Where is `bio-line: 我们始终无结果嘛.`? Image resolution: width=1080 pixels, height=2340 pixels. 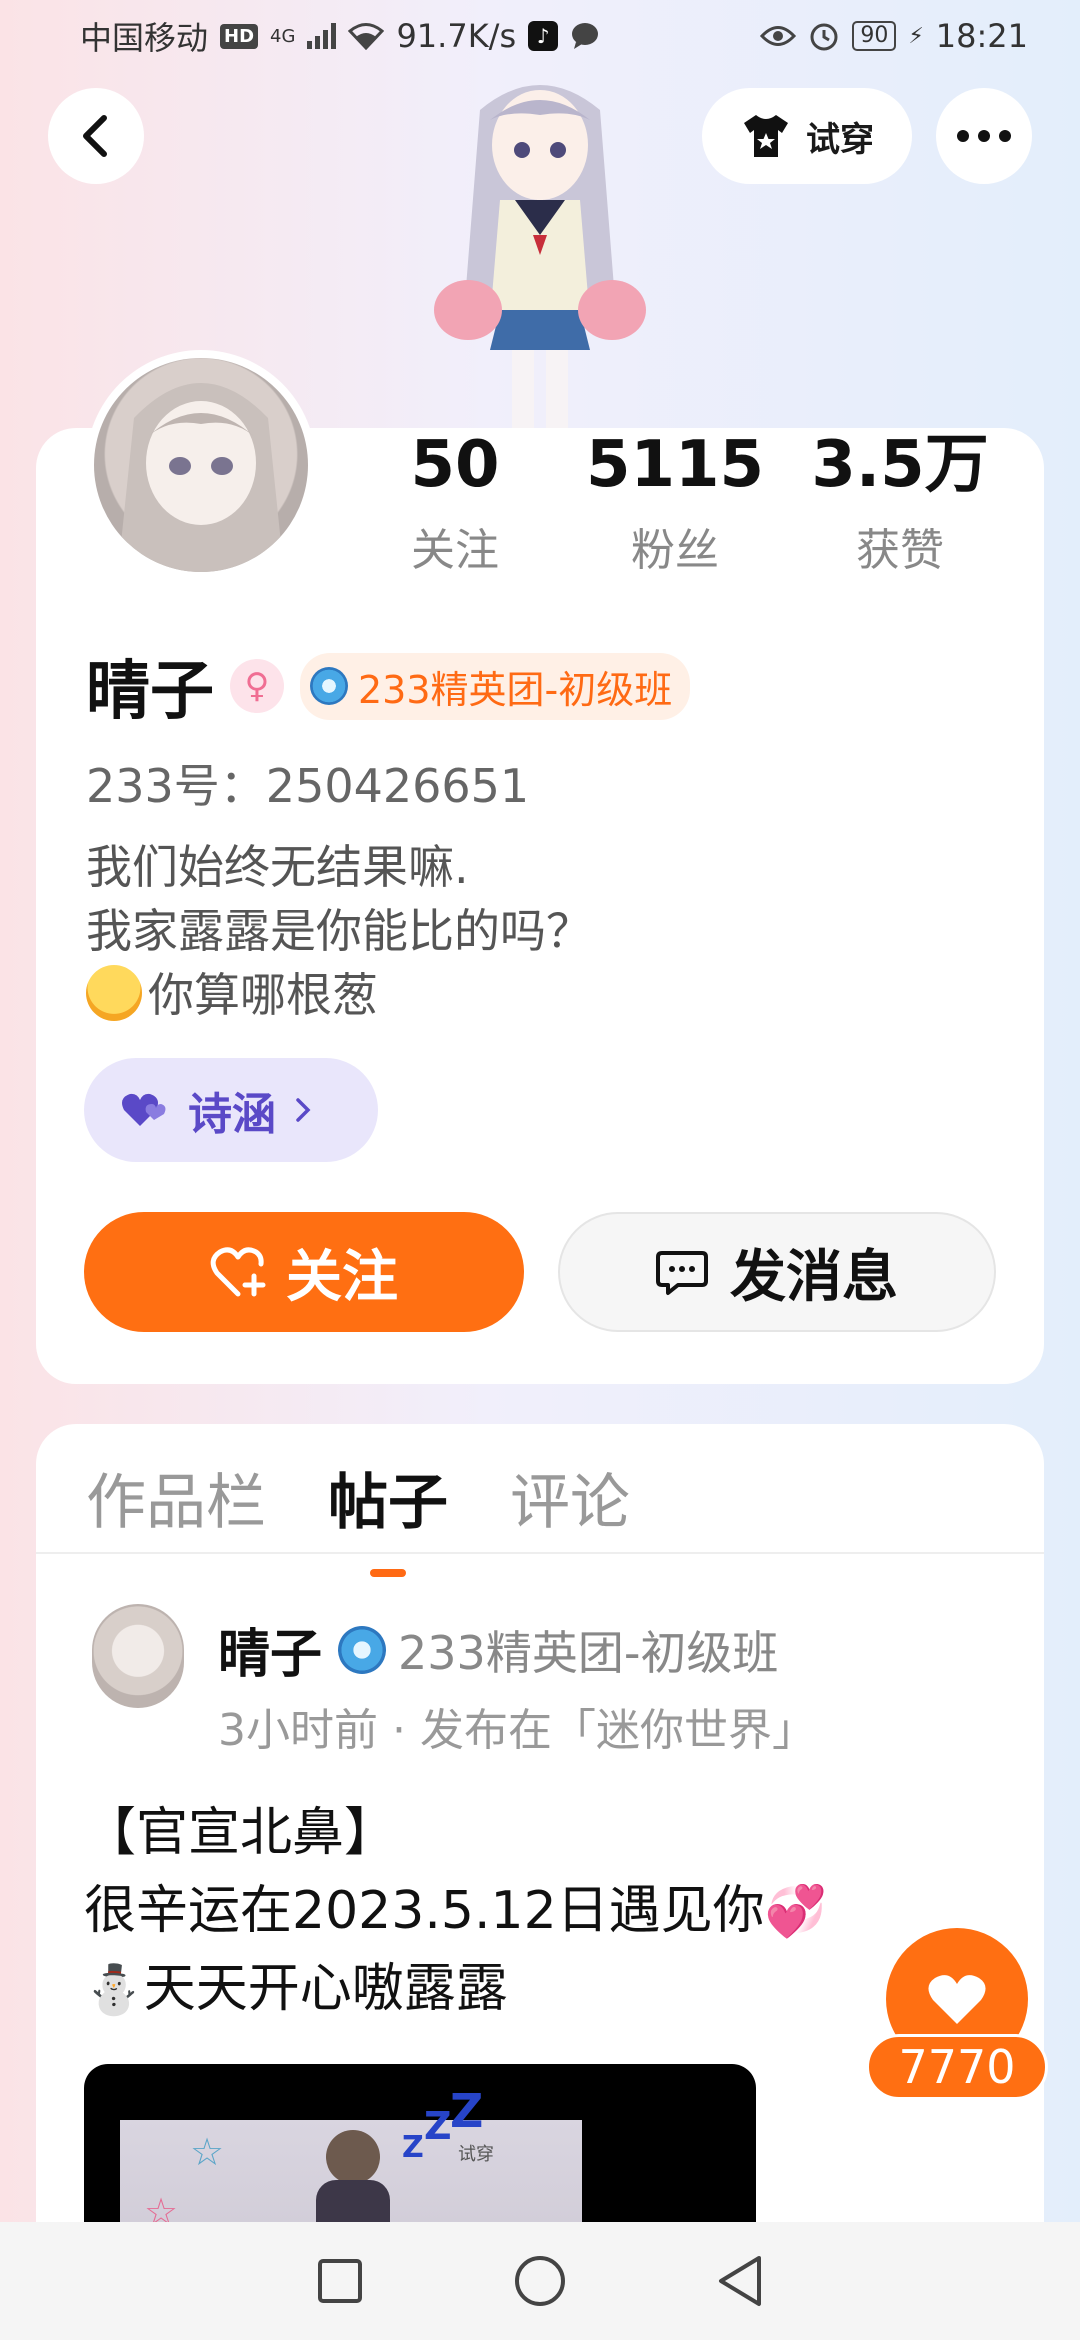
bio-line: 我们始终无结果嘛. is located at coordinates (277, 867).